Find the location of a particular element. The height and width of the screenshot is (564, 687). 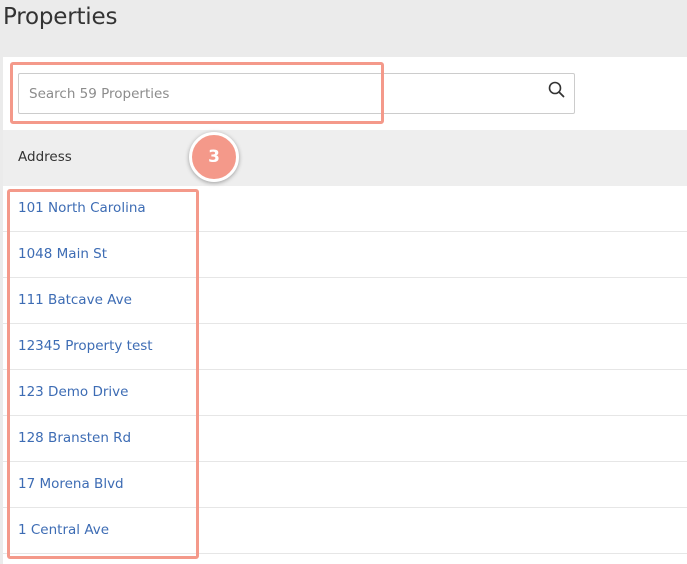

step-number-badge: 3 is located at coordinates (214, 157).